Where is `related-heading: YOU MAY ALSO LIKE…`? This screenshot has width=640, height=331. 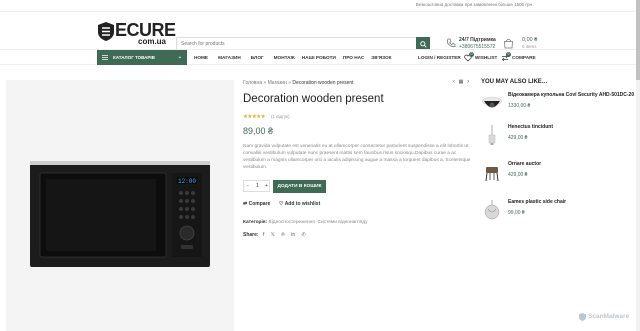 related-heading: YOU MAY ALSO LIKE… is located at coordinates (514, 82).